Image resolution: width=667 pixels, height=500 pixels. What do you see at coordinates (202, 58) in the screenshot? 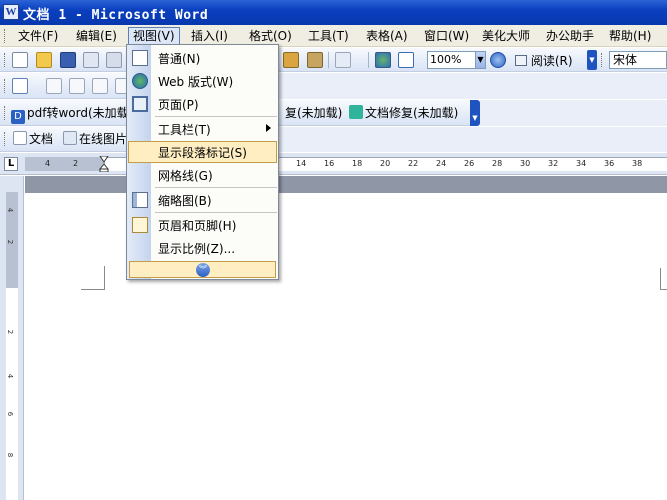
I see `view-menu-item-normal: 普通(N)` at bounding box center [202, 58].